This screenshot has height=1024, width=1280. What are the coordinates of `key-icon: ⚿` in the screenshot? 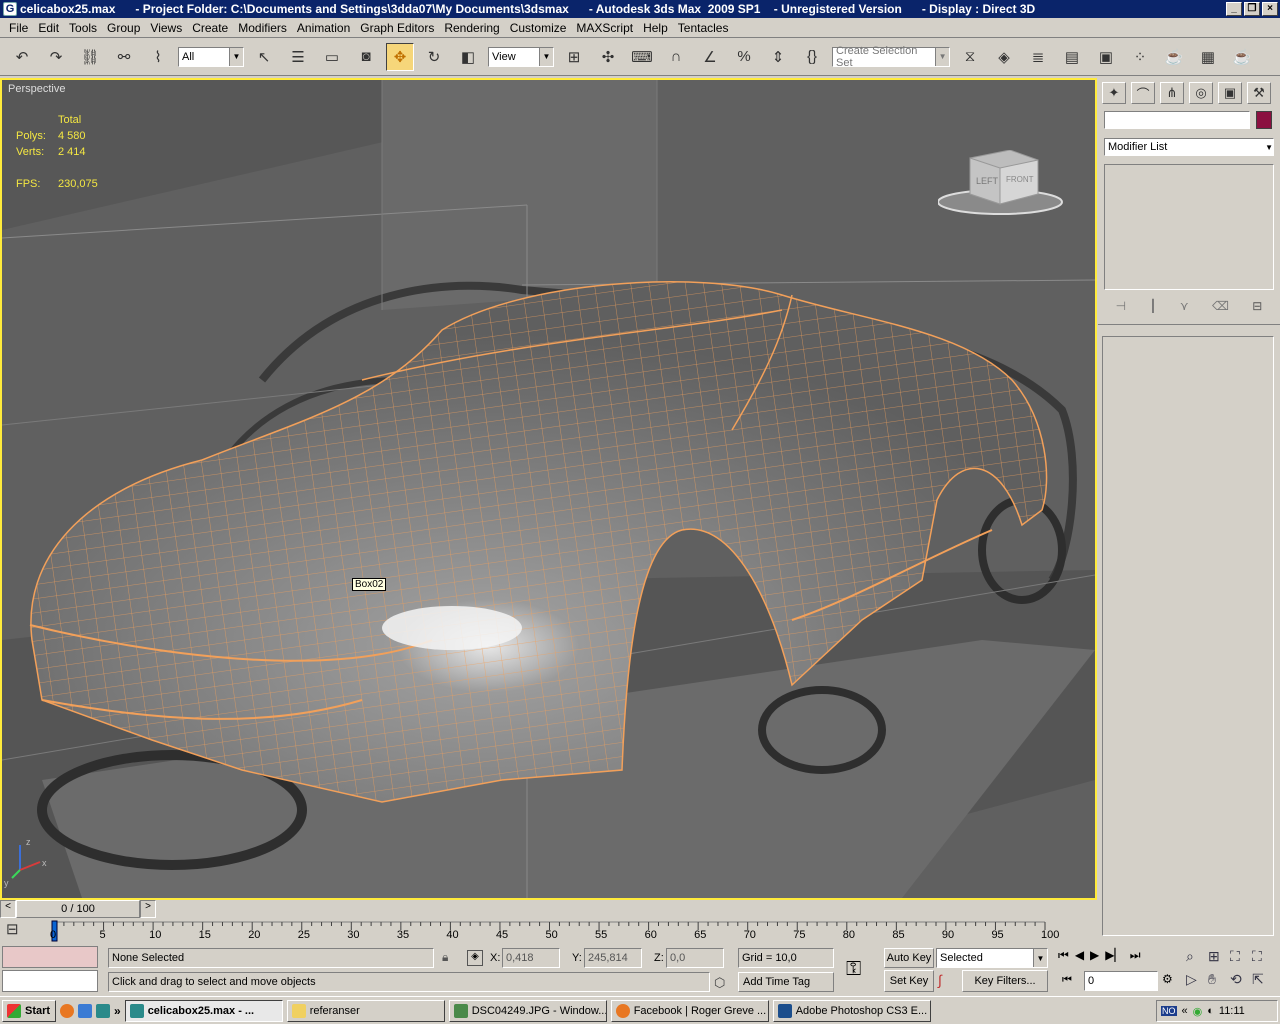 It's located at (853, 969).